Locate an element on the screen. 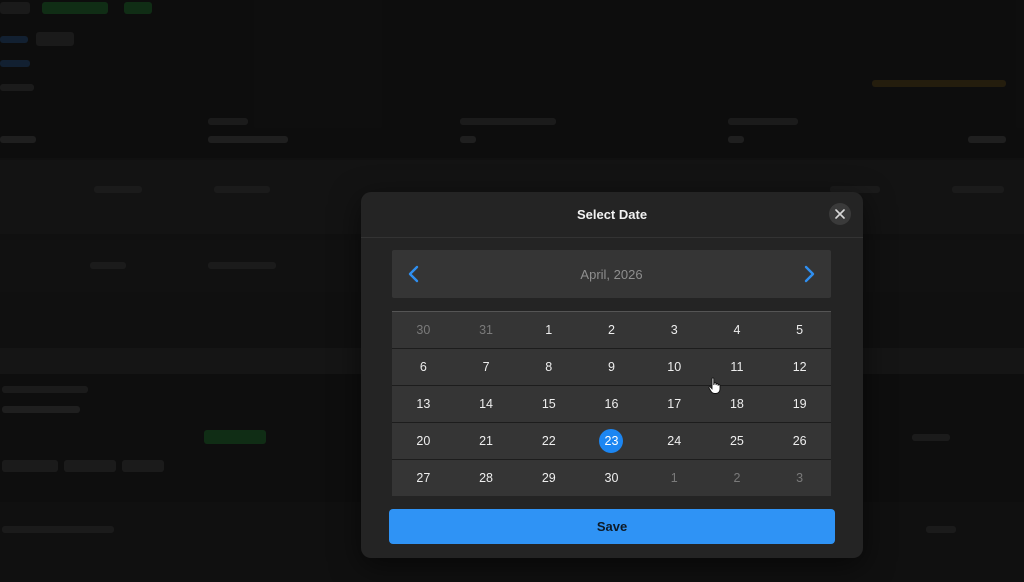  calendar-day: 30 is located at coordinates (611, 478).